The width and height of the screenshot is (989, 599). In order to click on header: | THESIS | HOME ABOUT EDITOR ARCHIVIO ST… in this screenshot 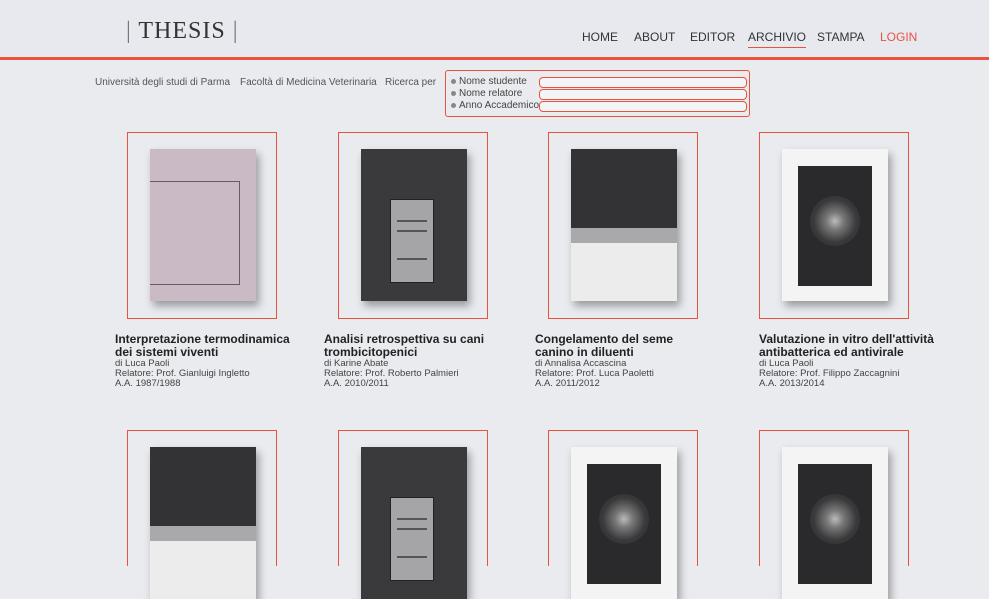, I will do `click(494, 29)`.